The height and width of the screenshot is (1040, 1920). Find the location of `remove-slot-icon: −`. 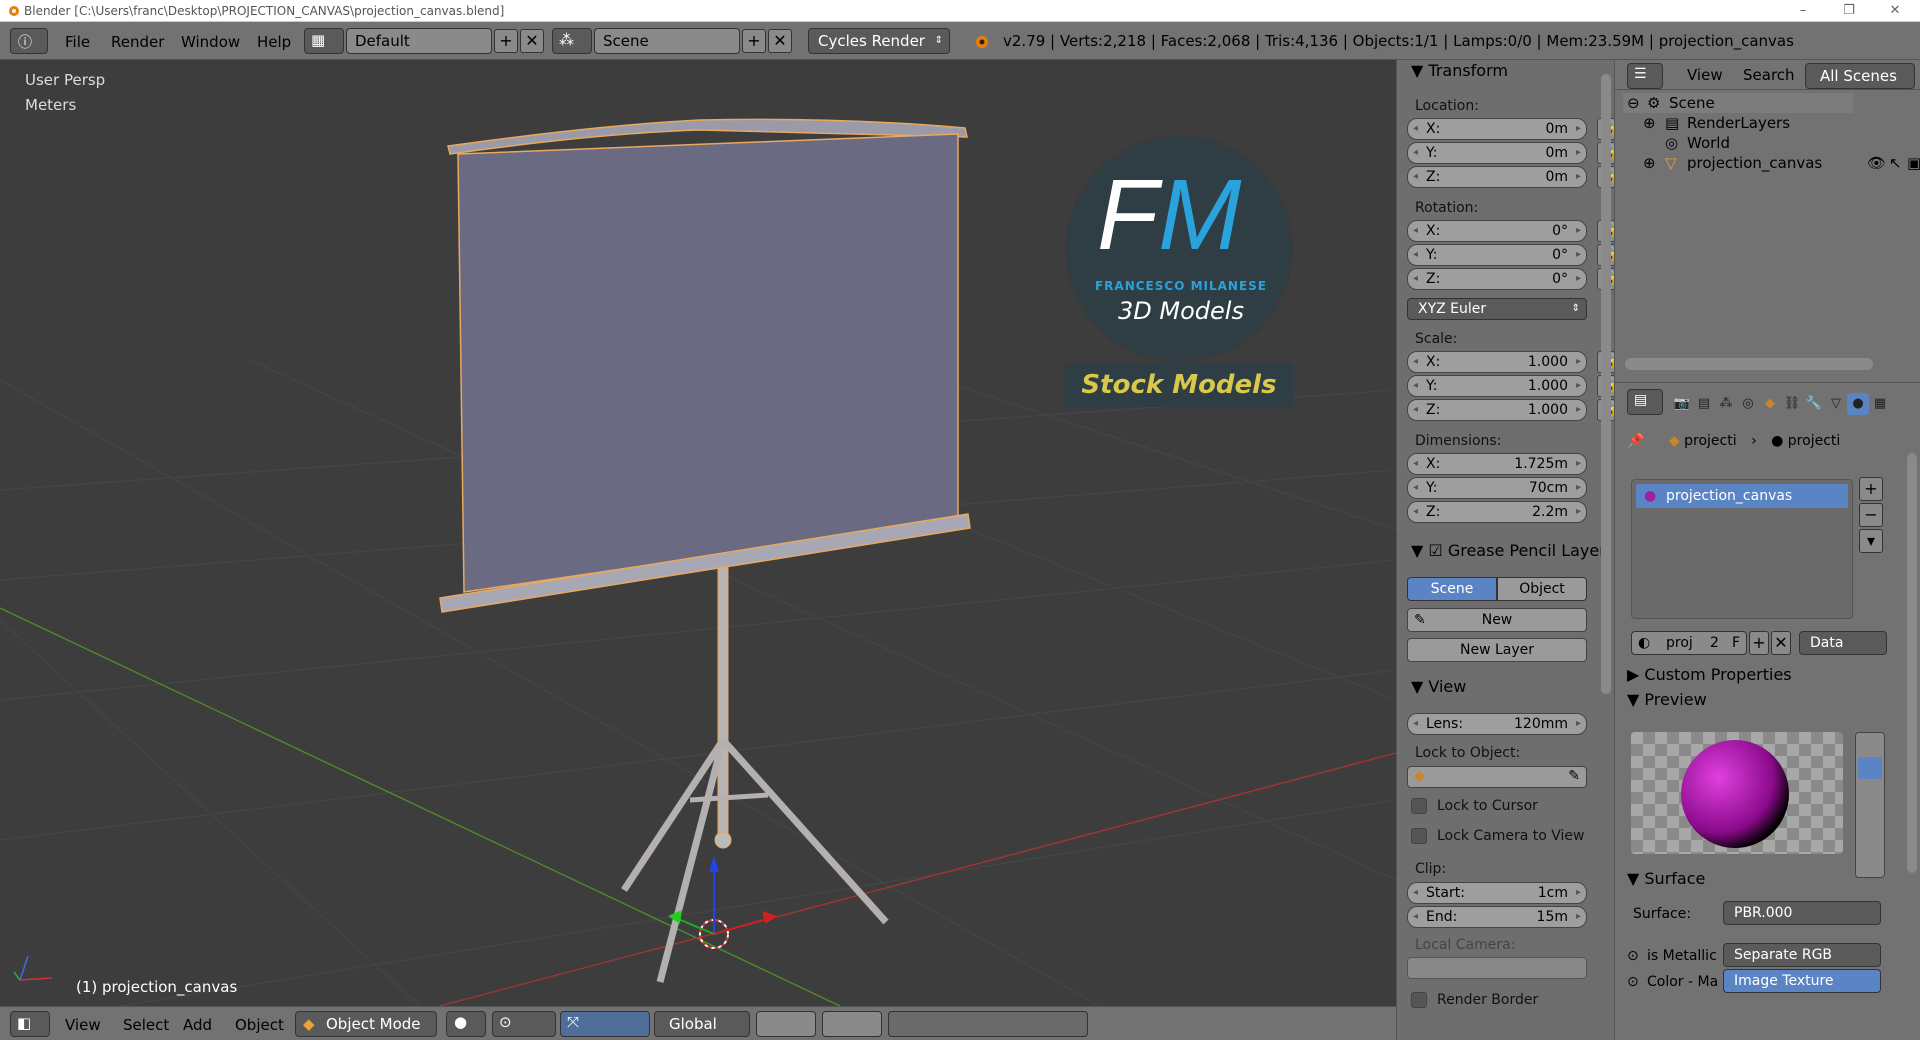

remove-slot-icon: − is located at coordinates (1871, 515).